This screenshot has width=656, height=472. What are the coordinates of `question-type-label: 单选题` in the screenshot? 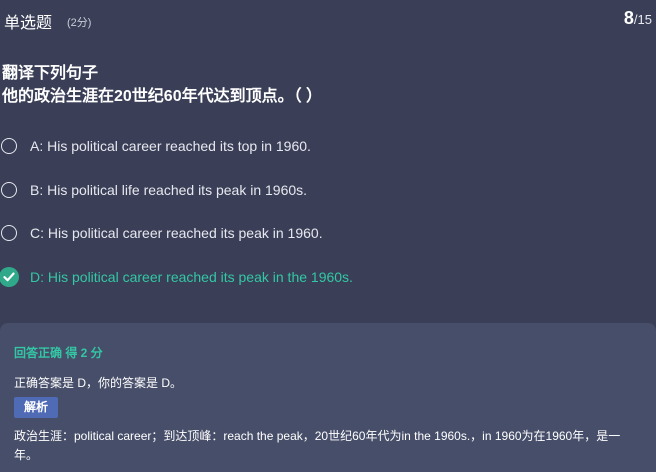 It's located at (28, 23).